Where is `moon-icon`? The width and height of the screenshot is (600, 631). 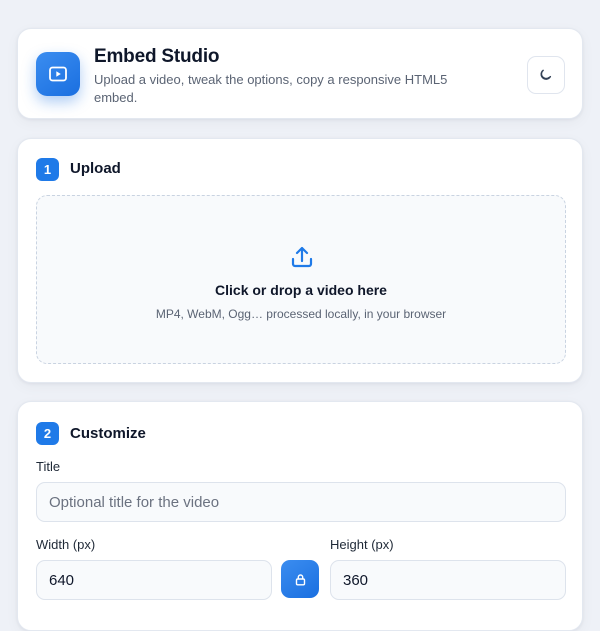 moon-icon is located at coordinates (546, 74).